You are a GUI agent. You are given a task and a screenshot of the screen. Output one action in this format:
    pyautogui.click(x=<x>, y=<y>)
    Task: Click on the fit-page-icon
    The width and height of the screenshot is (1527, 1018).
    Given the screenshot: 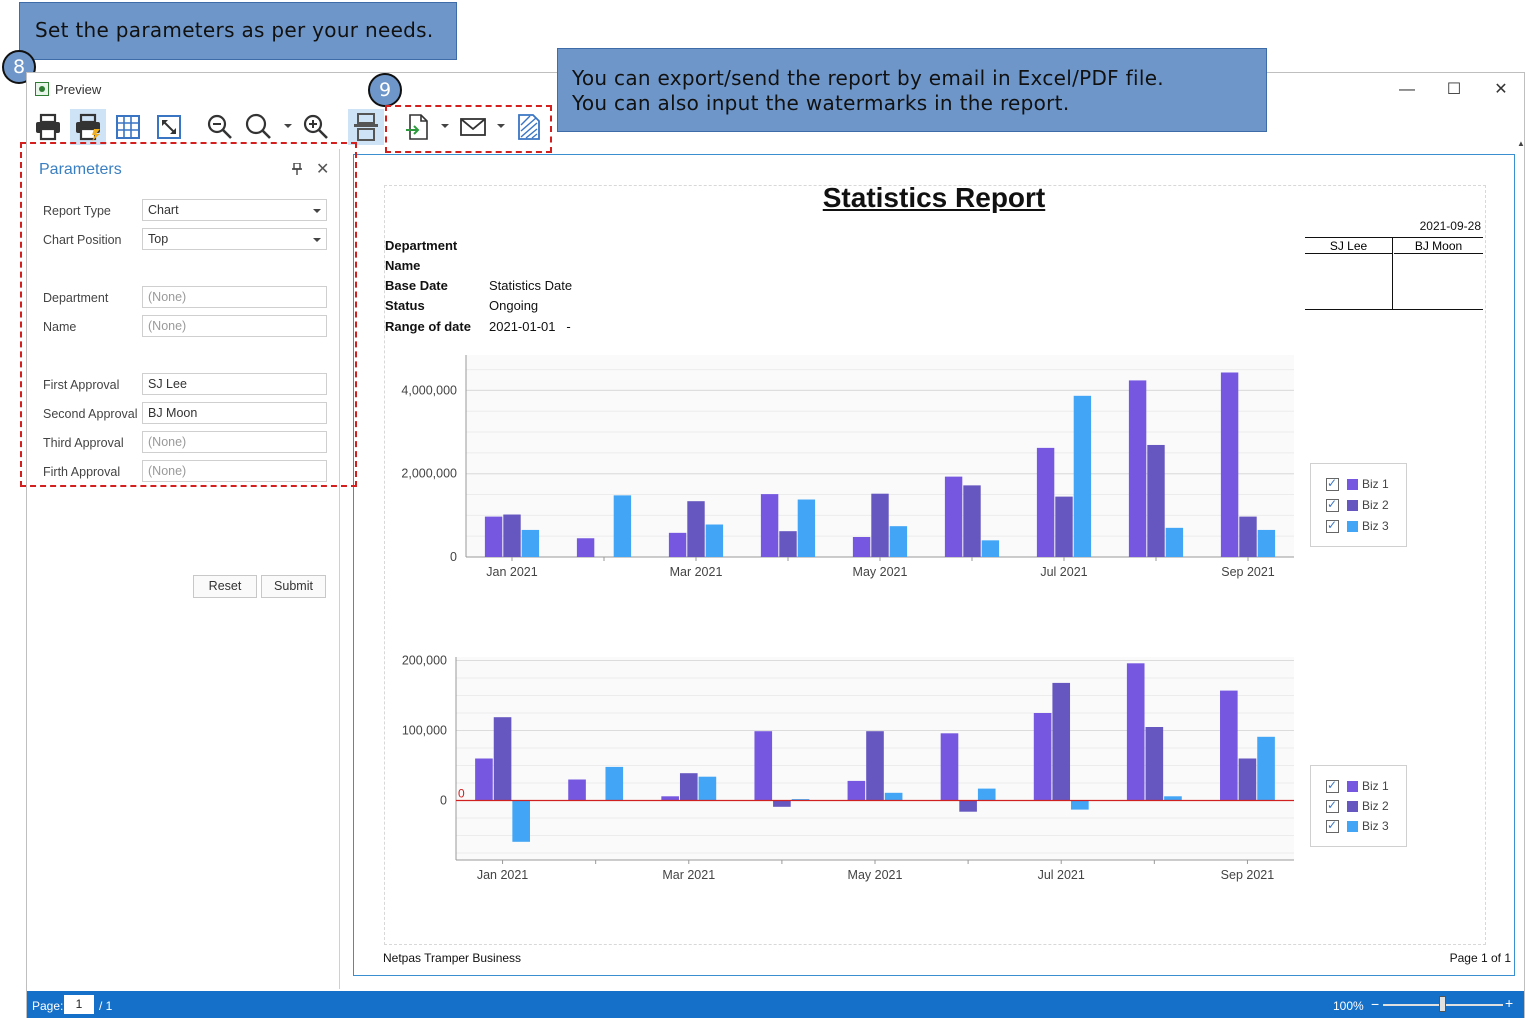 What is the action you would take?
    pyautogui.click(x=169, y=127)
    